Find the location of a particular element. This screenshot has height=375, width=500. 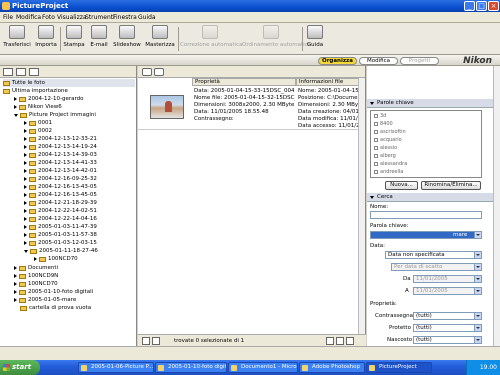

maximize-button: □ is located at coordinates (481, 6).